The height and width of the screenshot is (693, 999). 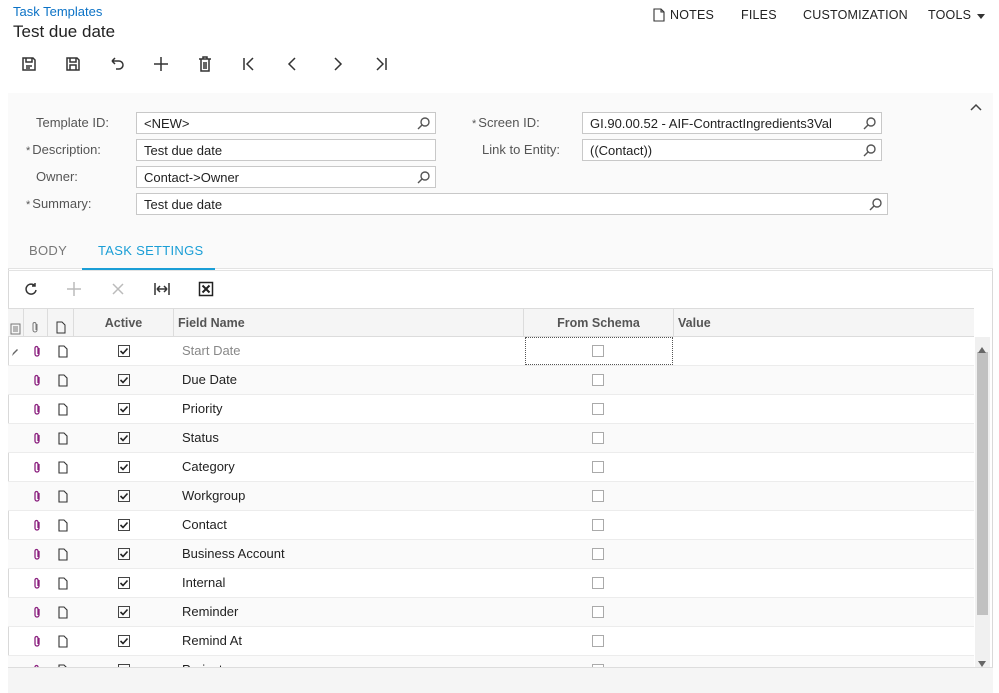 I want to click on undo-button, so click(x=117, y=65).